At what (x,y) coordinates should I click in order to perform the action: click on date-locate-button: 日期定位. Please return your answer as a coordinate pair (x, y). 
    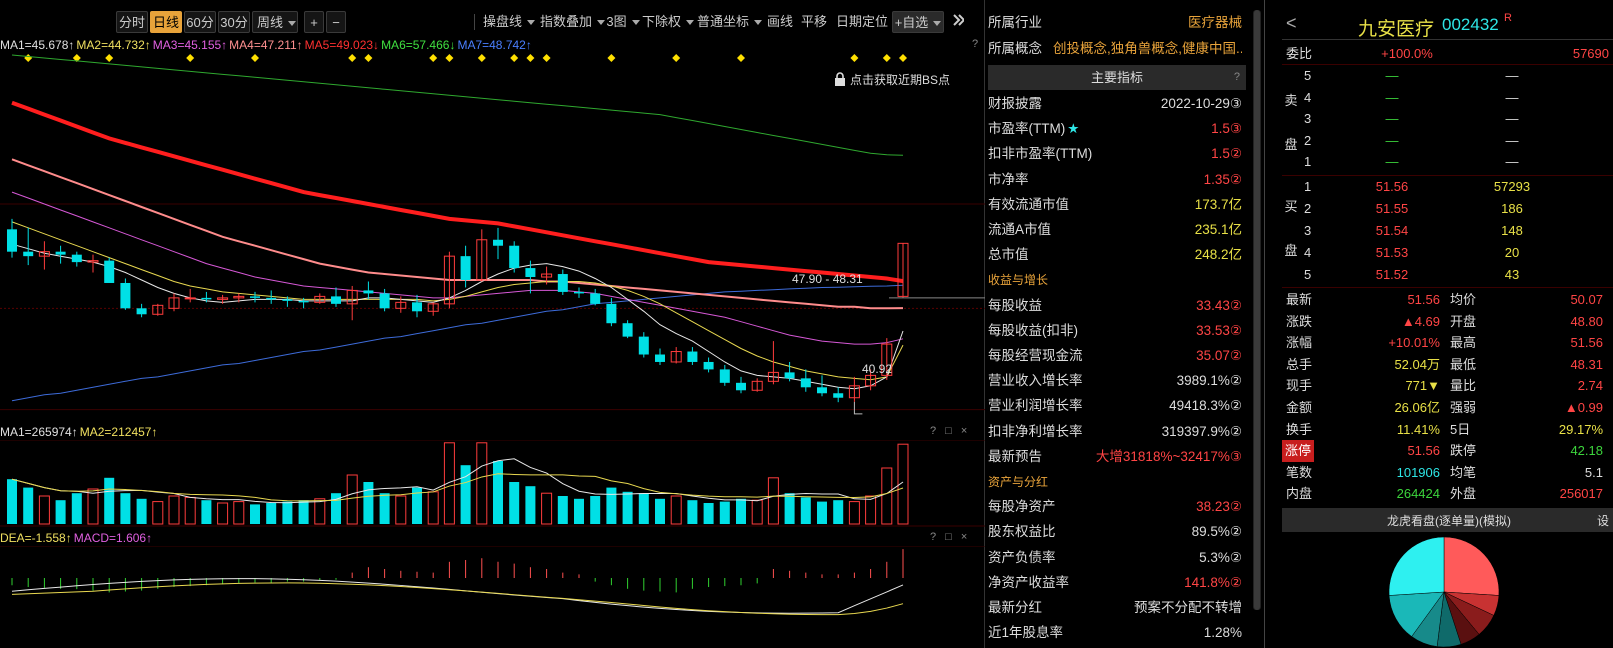
    Looking at the image, I should click on (862, 22).